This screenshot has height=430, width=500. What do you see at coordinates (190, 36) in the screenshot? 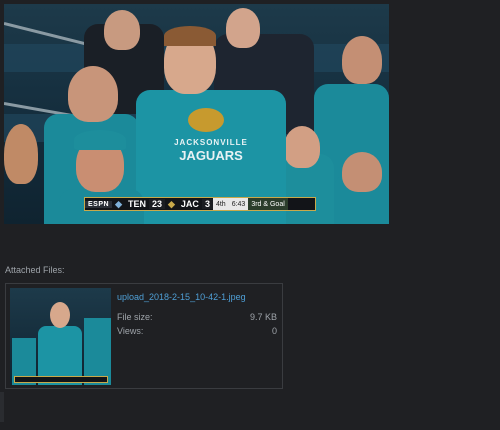
I see `main-fan-hair` at bounding box center [190, 36].